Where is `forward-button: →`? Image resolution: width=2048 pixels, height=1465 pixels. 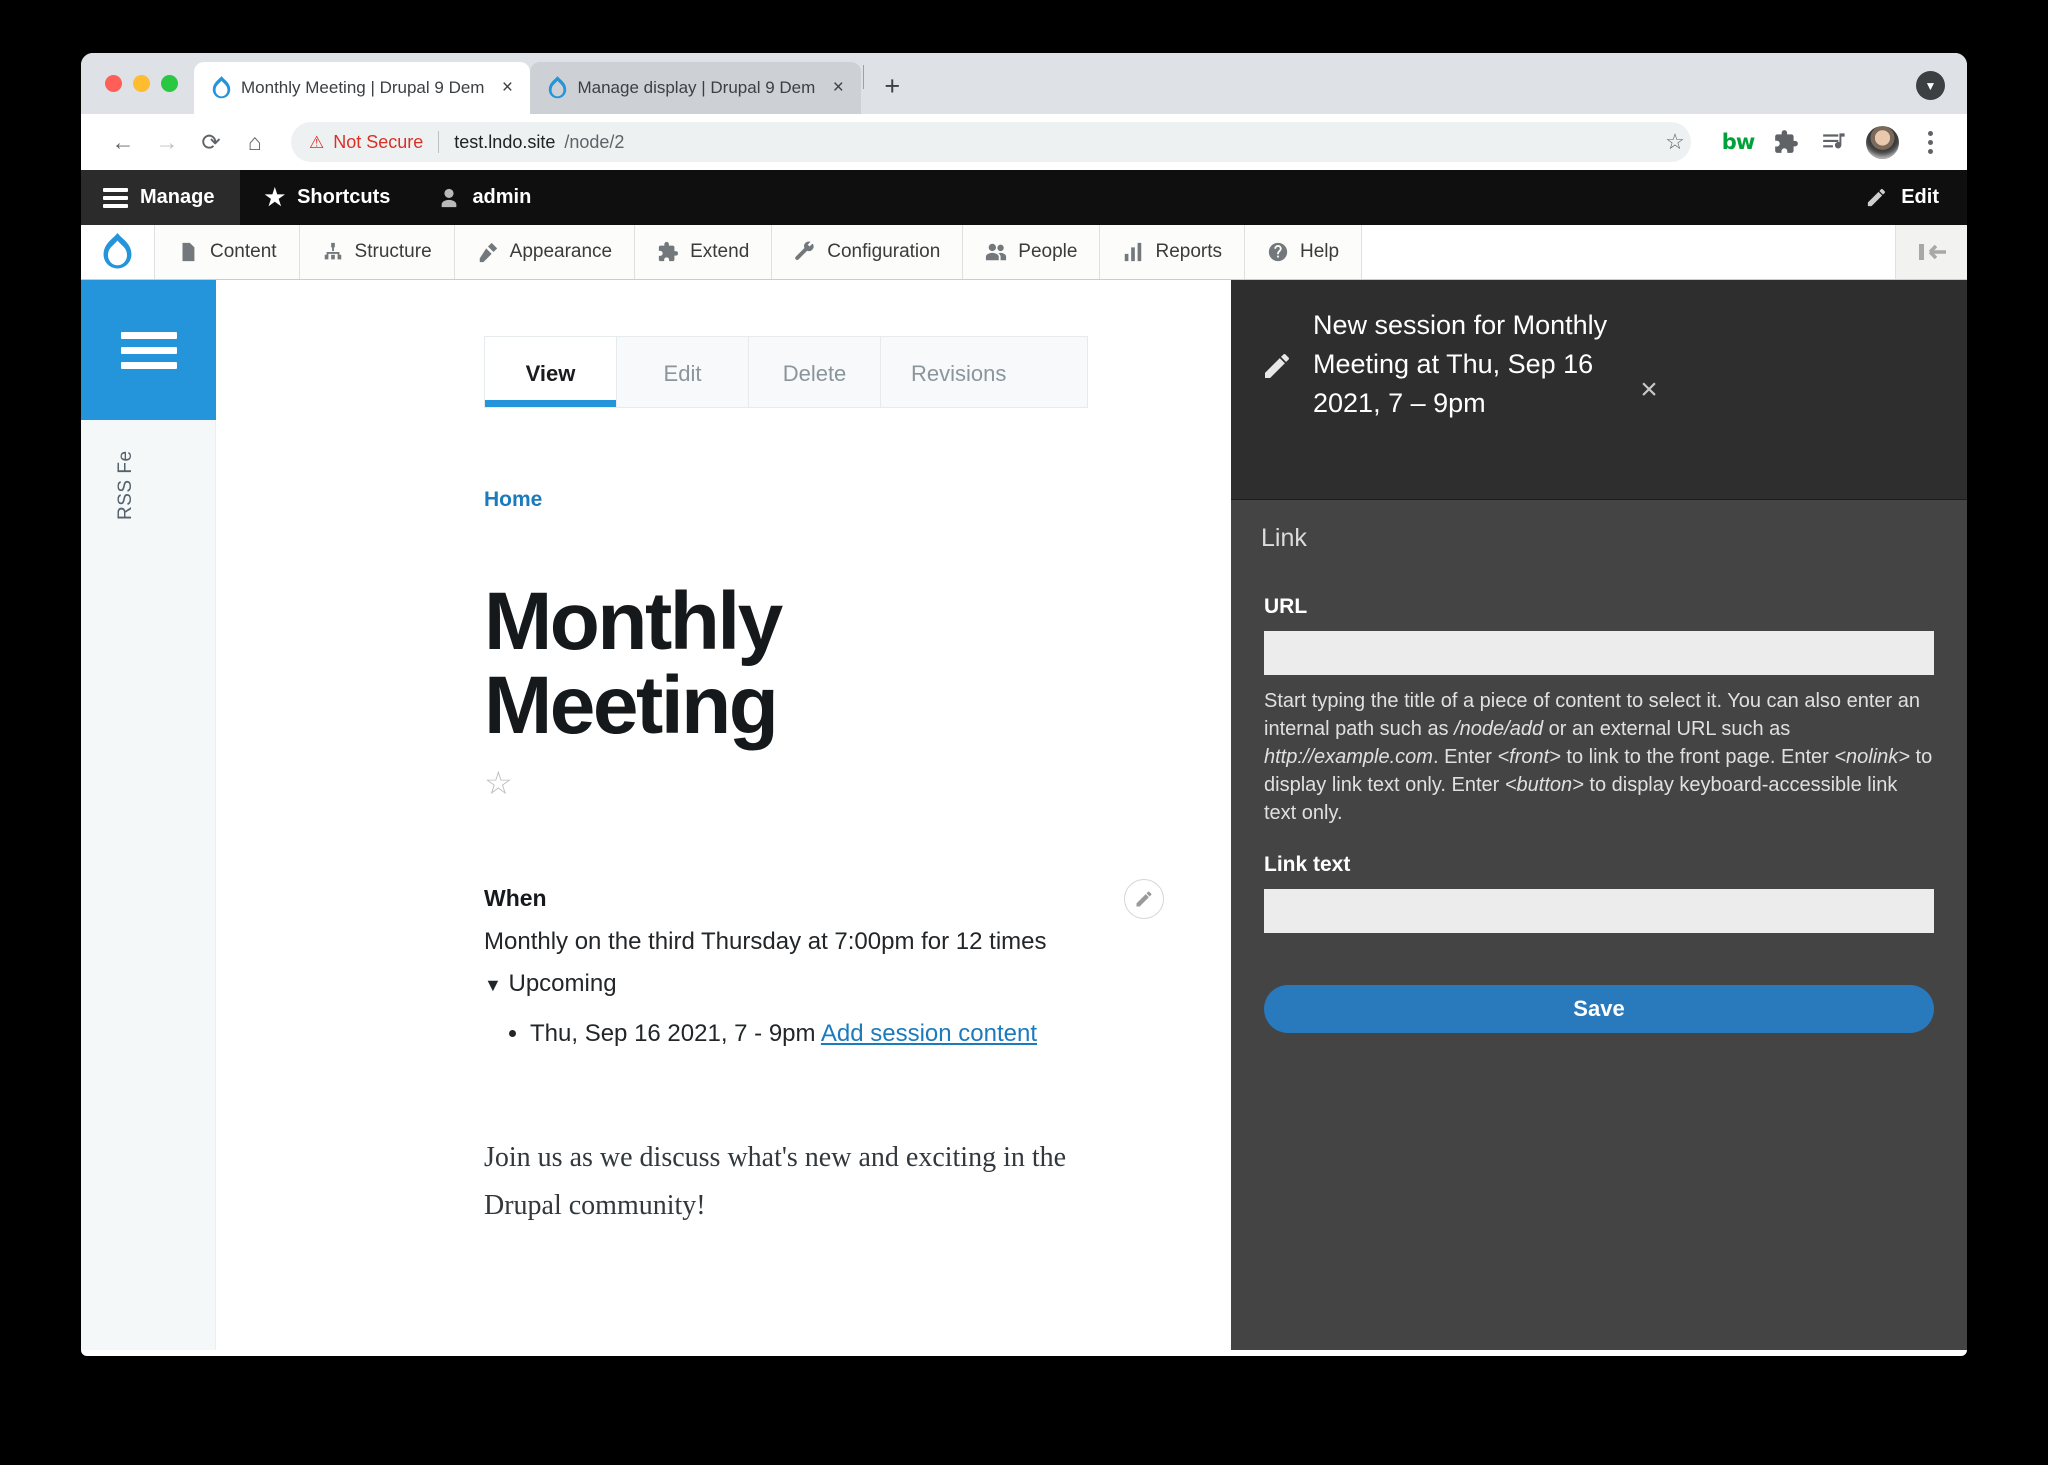
forward-button: → is located at coordinates (167, 142).